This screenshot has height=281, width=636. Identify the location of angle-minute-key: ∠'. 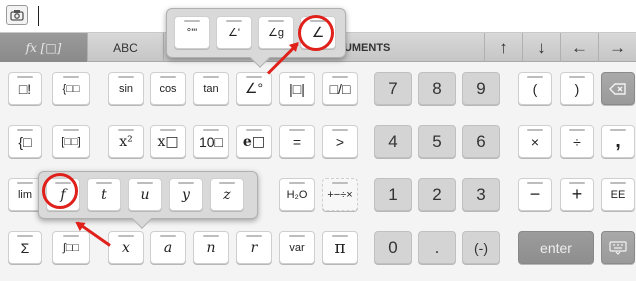
(234, 32).